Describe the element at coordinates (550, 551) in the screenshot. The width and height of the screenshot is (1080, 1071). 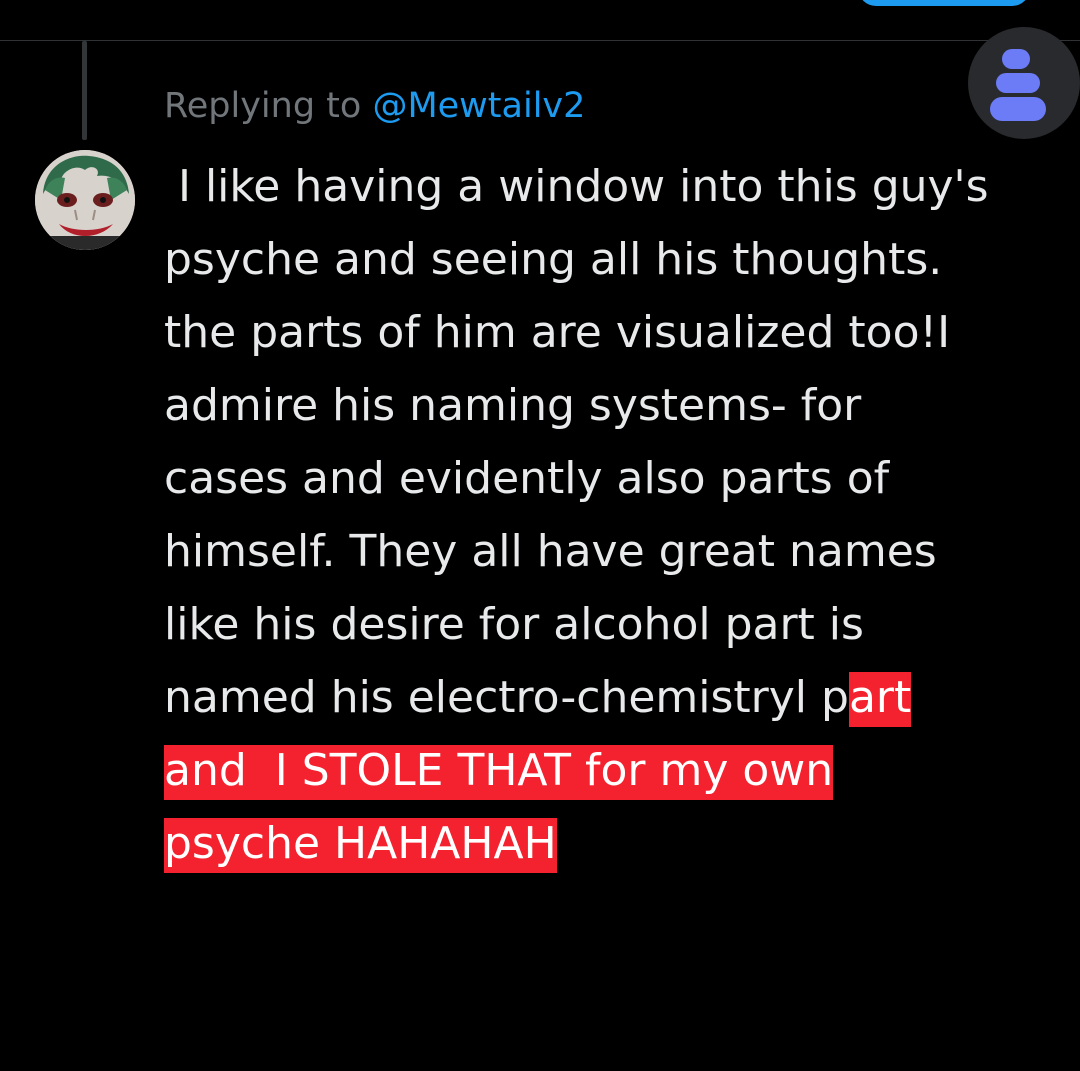
I see `tweet-line: himself. They all have great names` at that location.